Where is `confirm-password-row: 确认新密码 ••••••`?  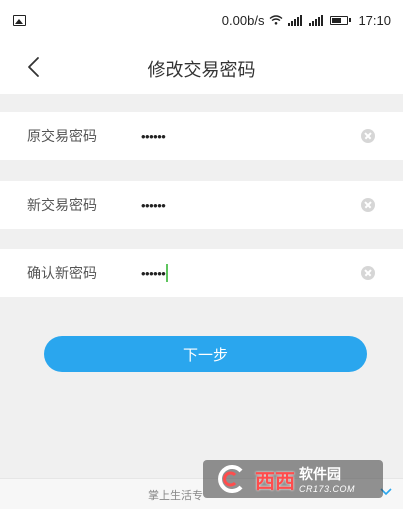 confirm-password-row: 确认新密码 •••••• is located at coordinates (201, 273).